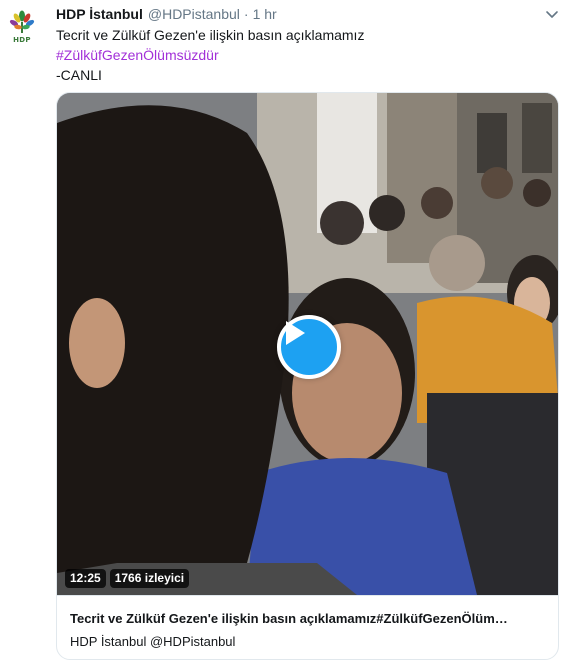  Describe the element at coordinates (79, 75) in the screenshot. I see `tweet-text-live: -CANLI` at that location.